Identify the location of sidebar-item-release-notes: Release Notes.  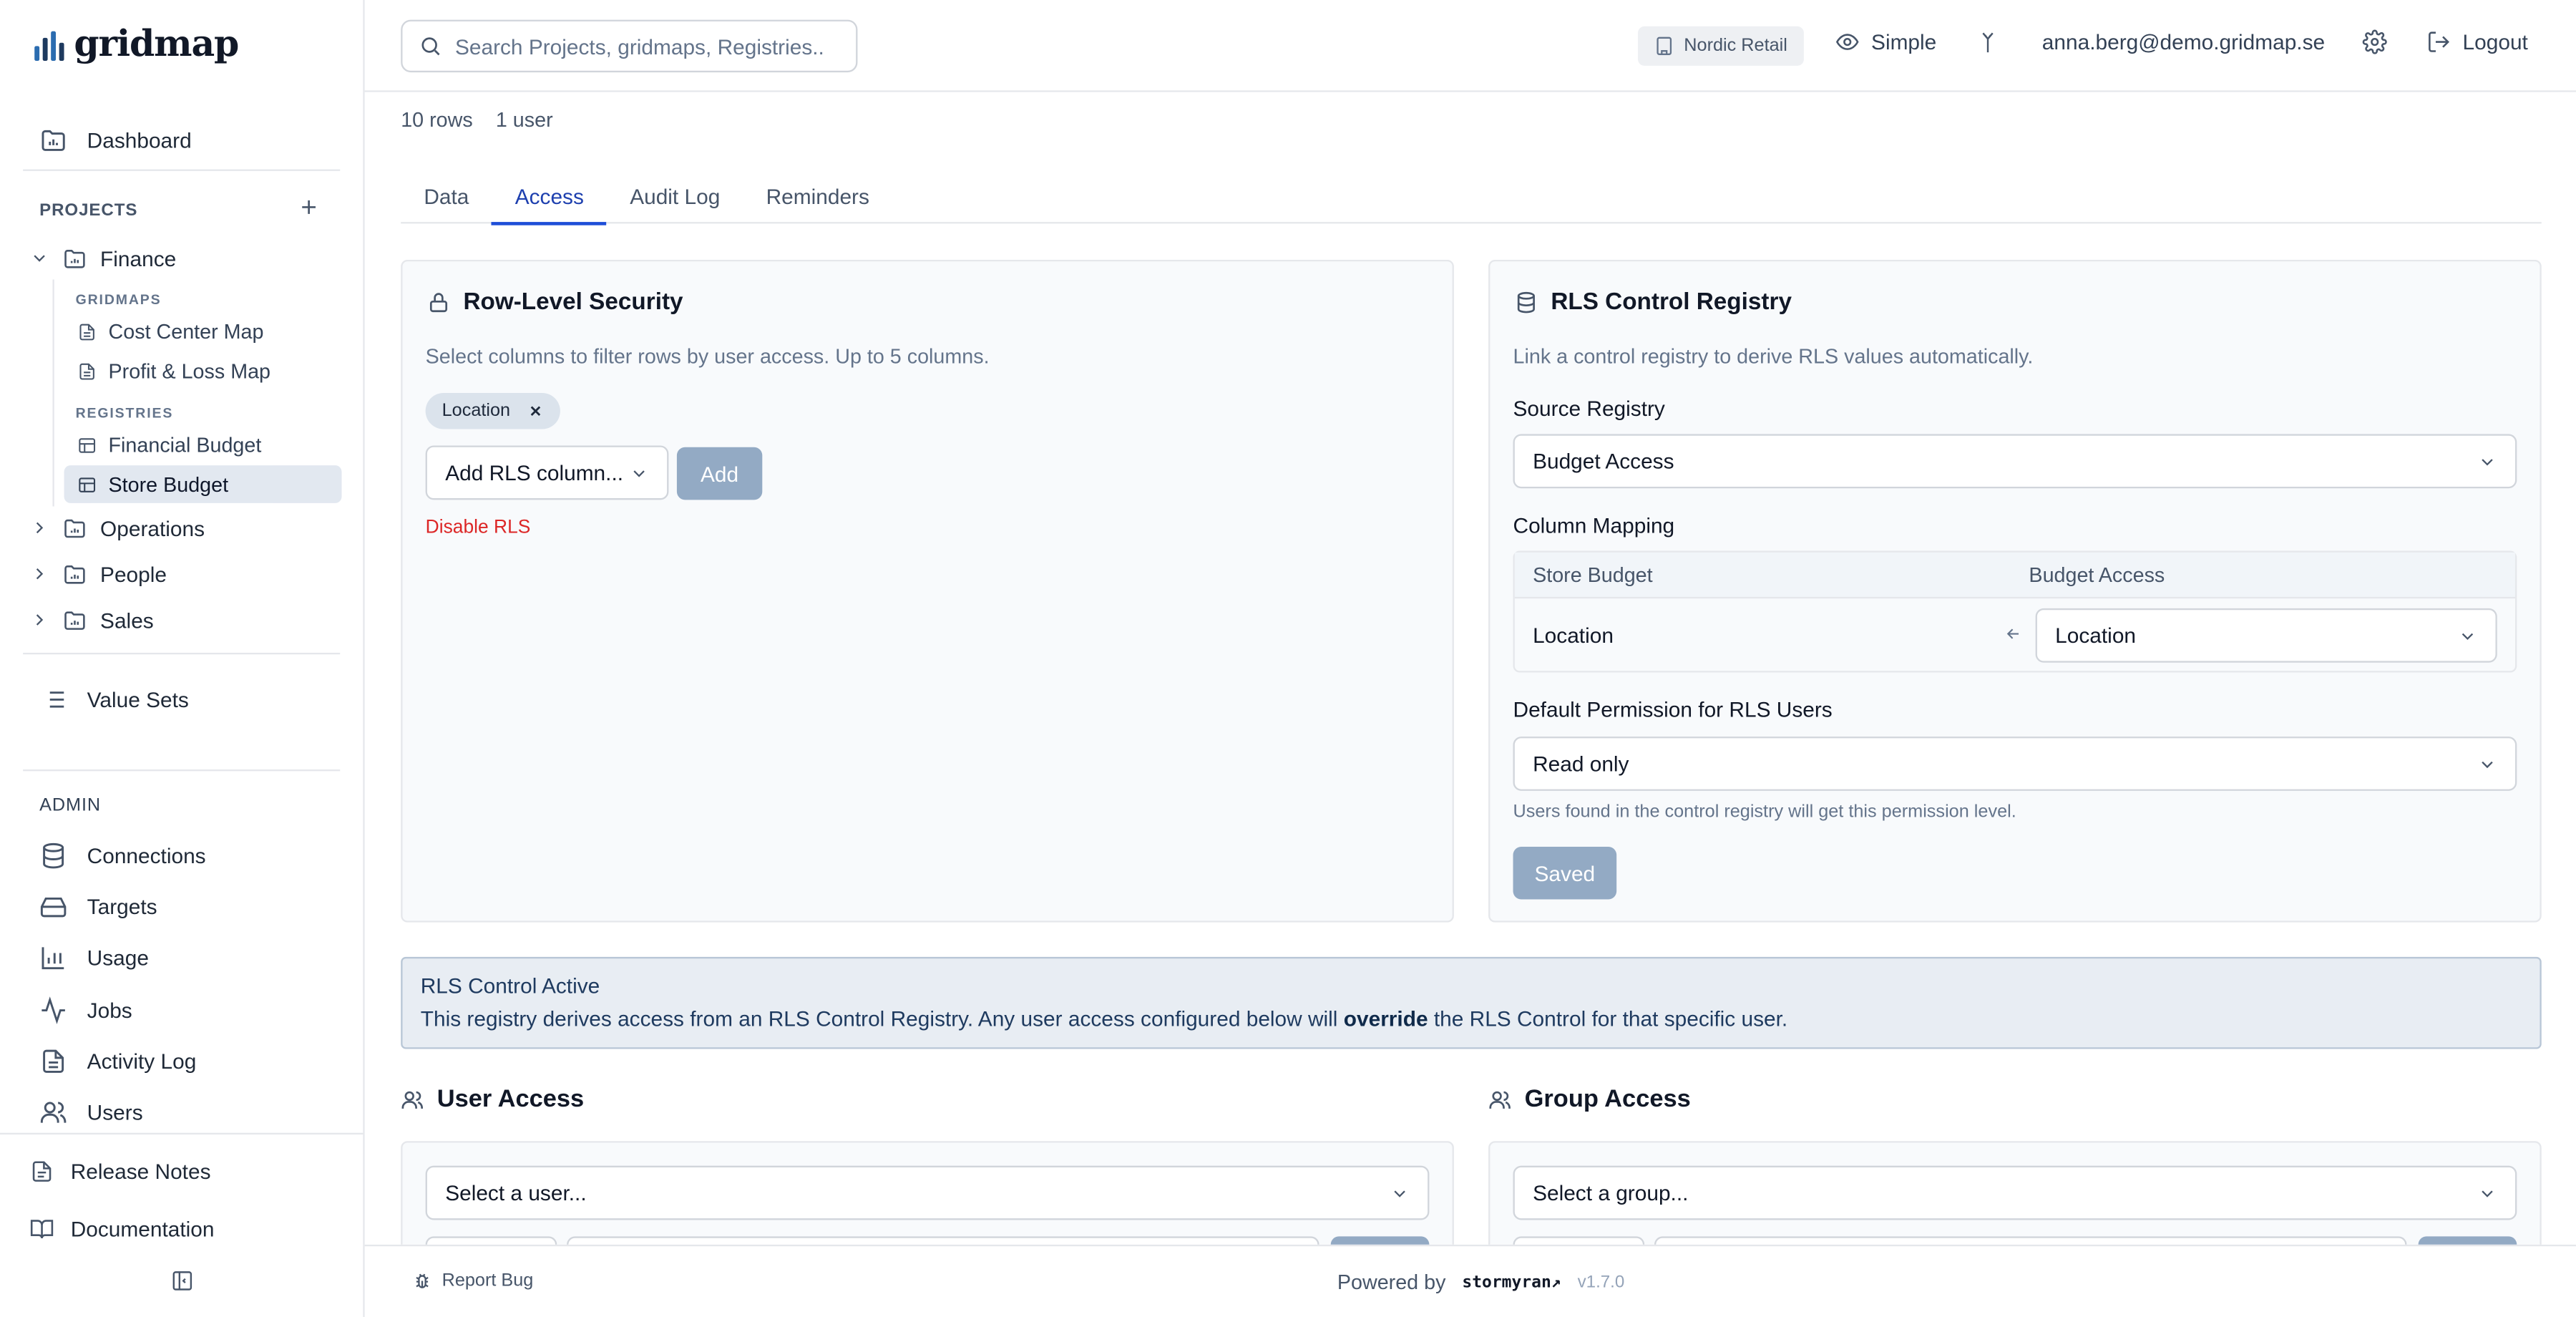
(176, 1171).